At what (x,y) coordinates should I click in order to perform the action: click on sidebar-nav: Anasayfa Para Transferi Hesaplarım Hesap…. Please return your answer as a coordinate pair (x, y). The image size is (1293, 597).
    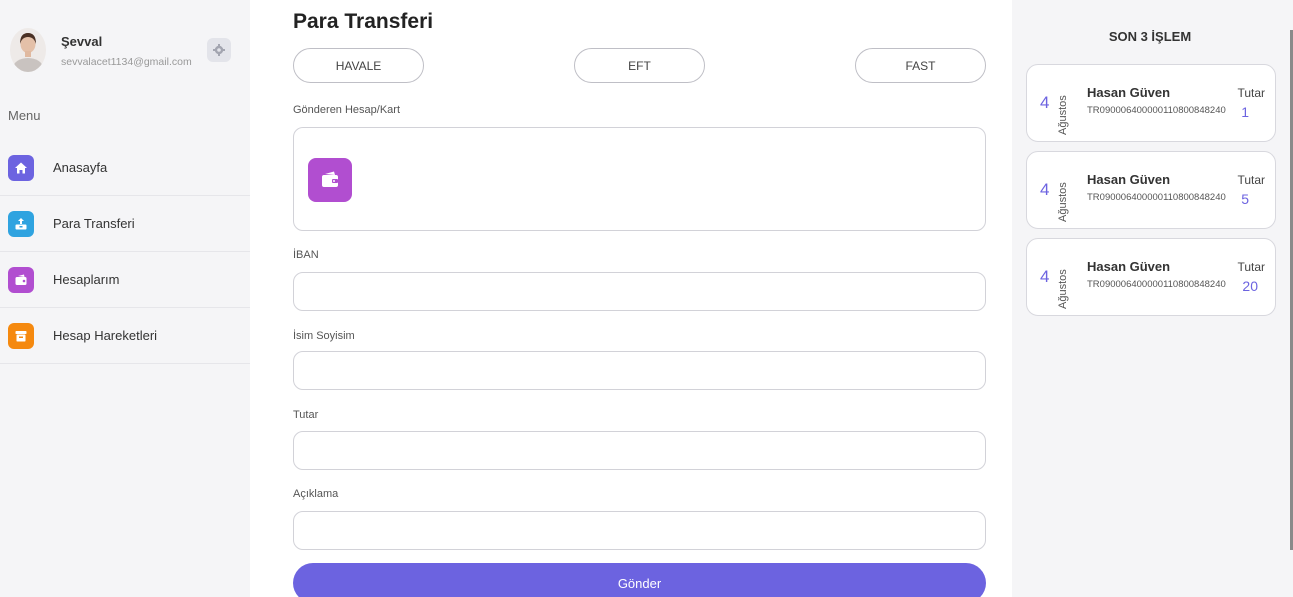
    Looking at the image, I should click on (125, 252).